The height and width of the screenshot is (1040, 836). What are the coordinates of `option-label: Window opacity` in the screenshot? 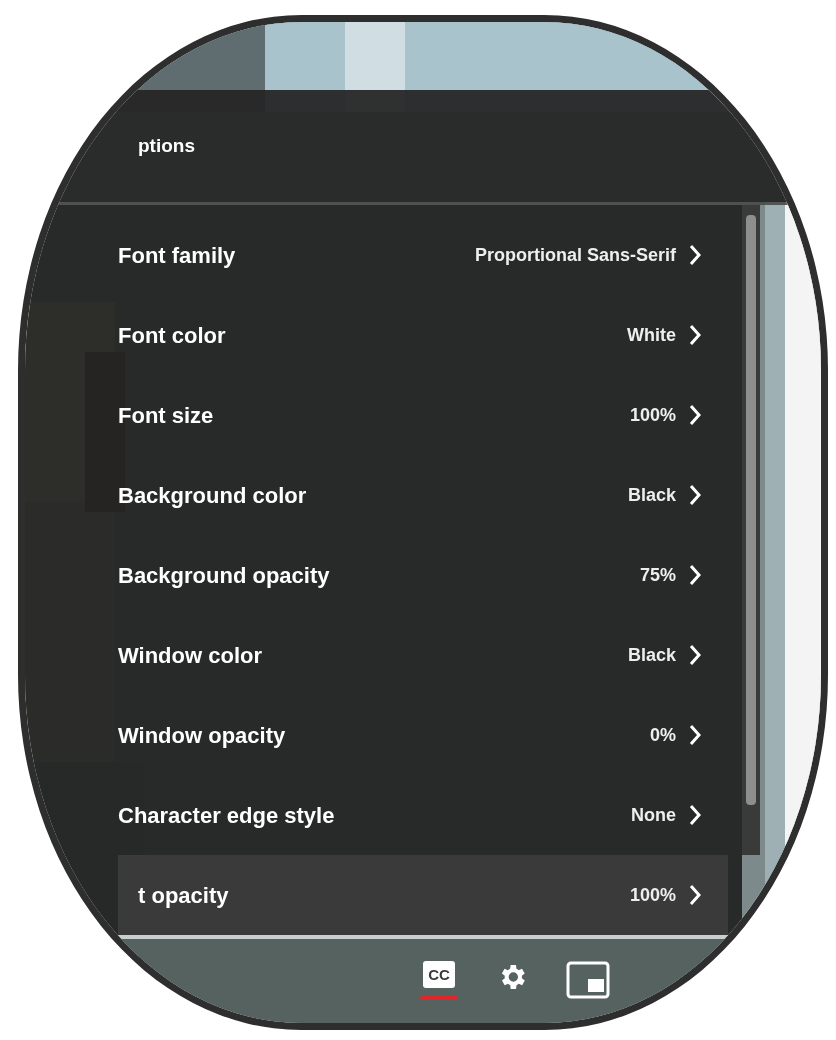 It's located at (202, 735).